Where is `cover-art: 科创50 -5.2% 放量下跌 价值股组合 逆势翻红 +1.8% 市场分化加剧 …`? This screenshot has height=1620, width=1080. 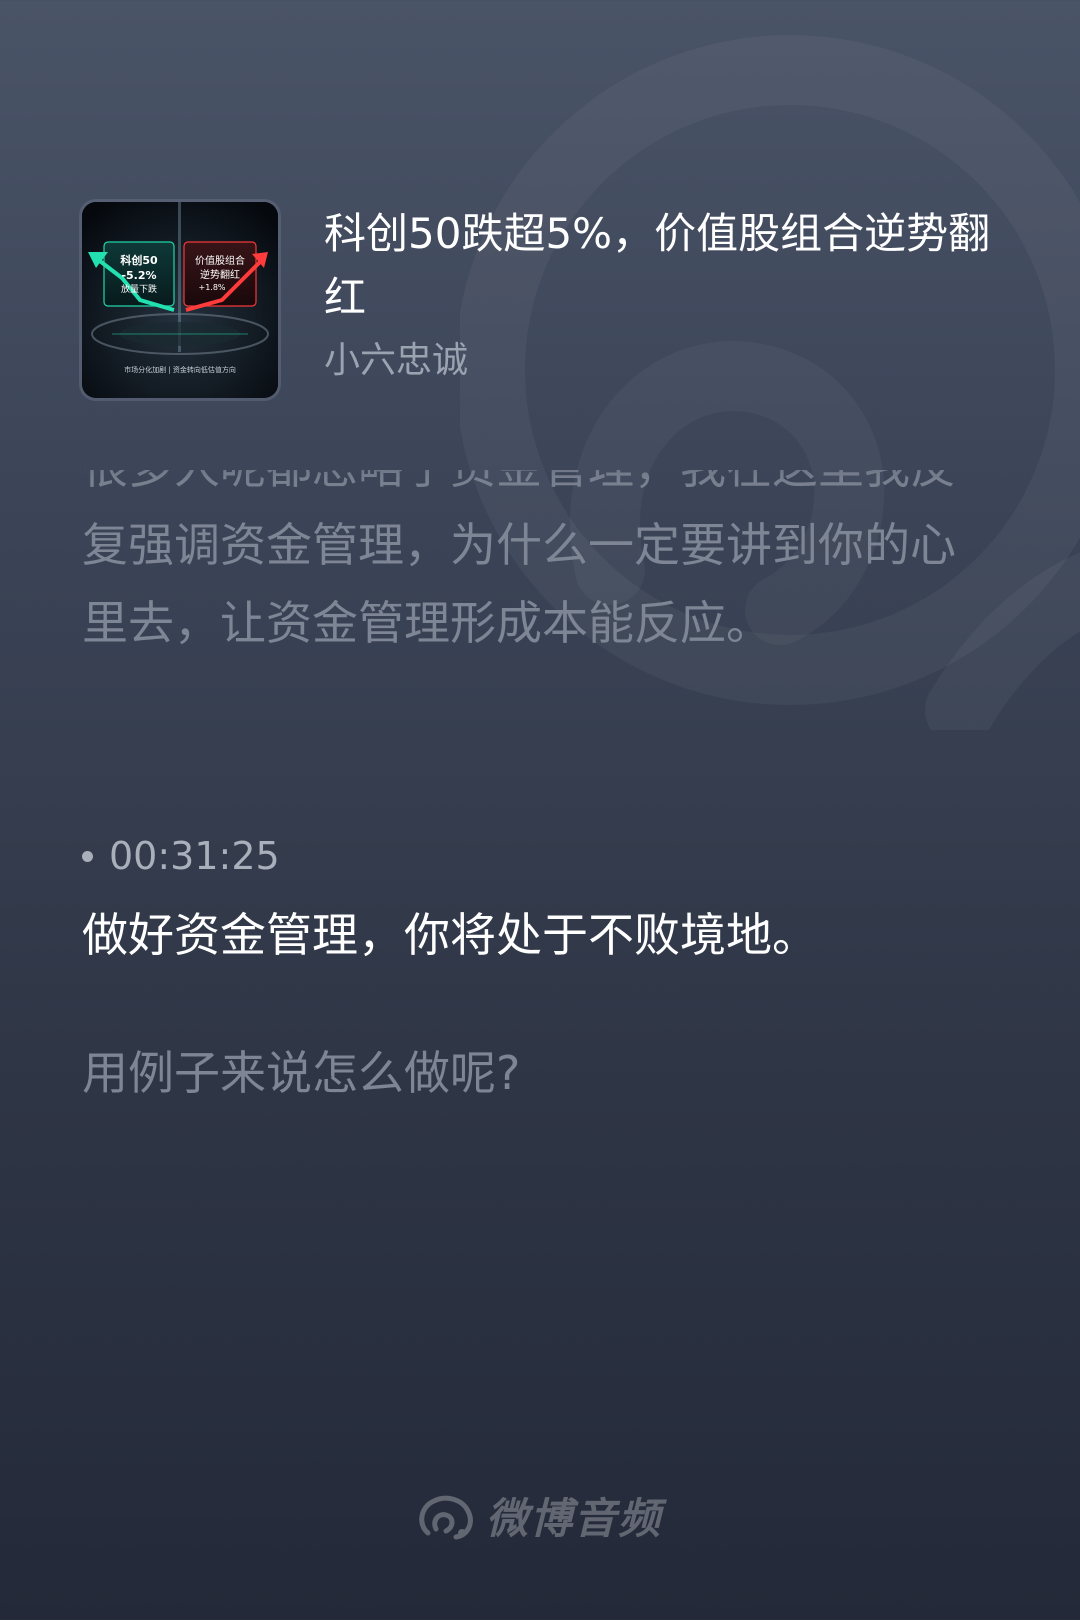 cover-art: 科创50 -5.2% 放量下跌 价值股组合 逆势翻红 +1.8% 市场分化加剧 … is located at coordinates (180, 300).